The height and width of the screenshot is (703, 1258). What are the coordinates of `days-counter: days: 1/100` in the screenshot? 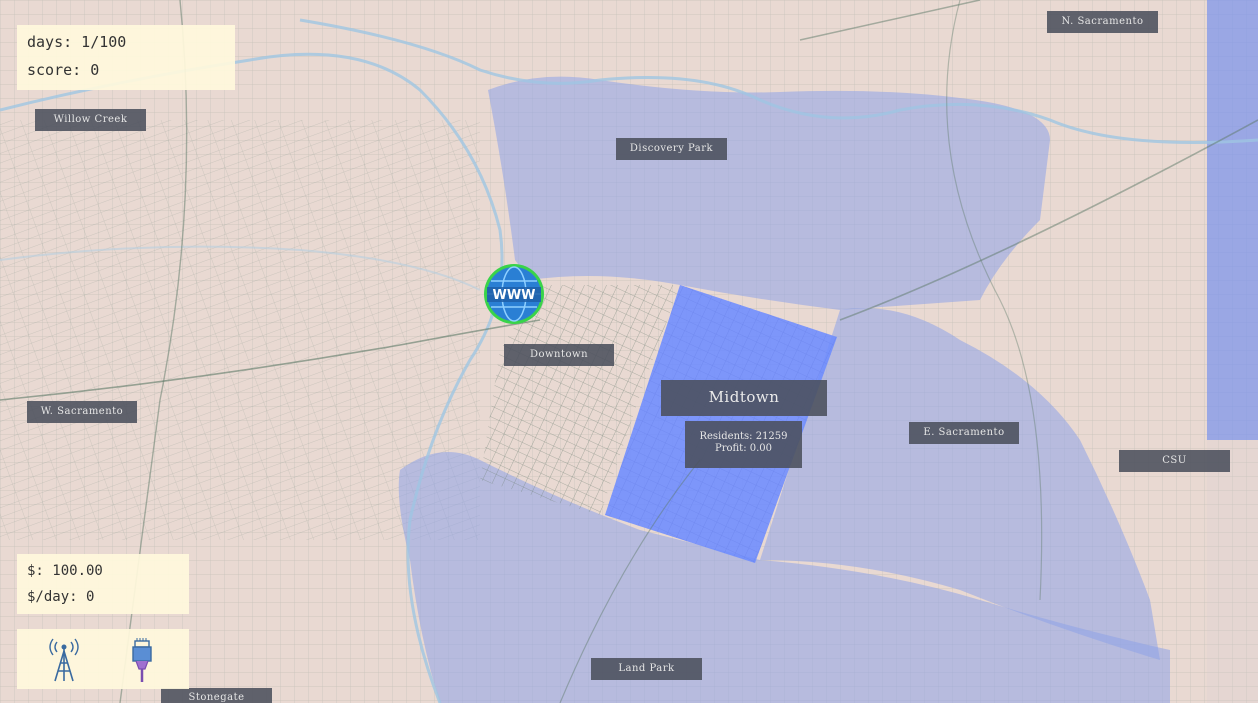 It's located at (77, 42).